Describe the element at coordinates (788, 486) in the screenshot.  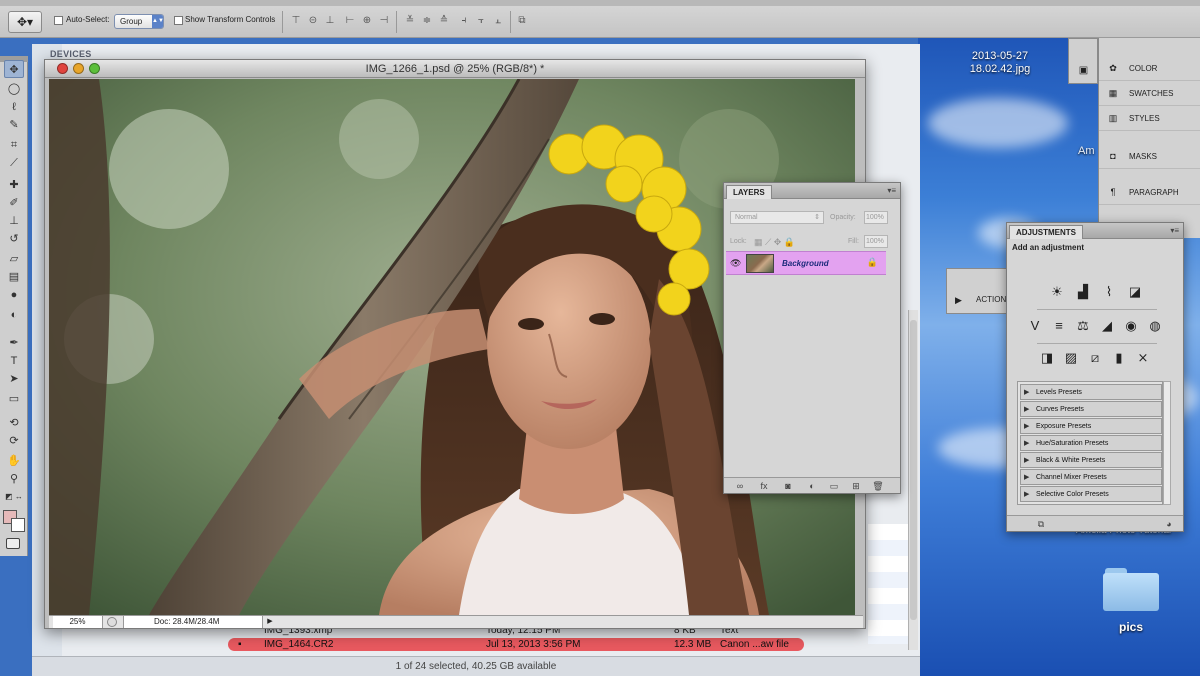
I see `add-mask-icon: ◙` at that location.